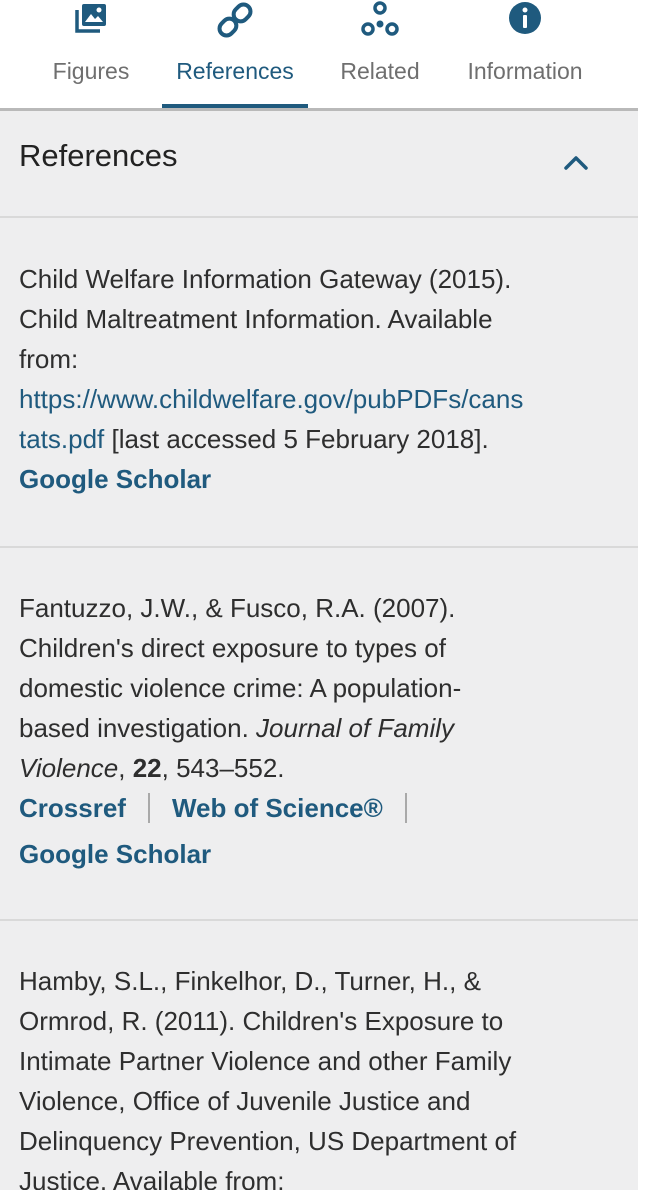 The width and height of the screenshot is (646, 1190). I want to click on tab-figures-label: Figures, so click(91, 71).